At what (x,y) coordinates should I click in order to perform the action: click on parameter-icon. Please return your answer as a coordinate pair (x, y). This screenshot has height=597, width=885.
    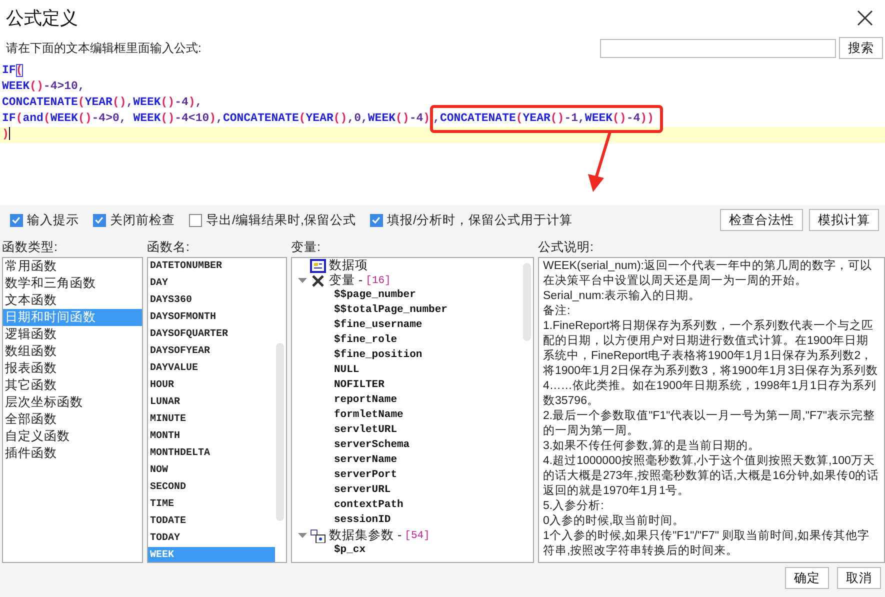
    Looking at the image, I should click on (318, 535).